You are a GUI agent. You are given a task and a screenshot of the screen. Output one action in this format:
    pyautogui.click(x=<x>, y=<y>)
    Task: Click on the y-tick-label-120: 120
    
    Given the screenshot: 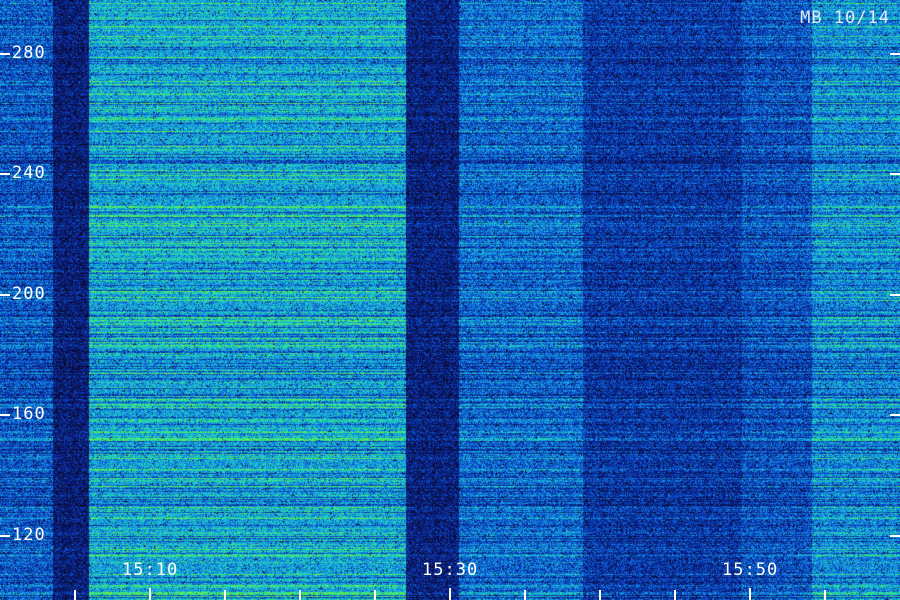 What is the action you would take?
    pyautogui.click(x=29, y=535)
    